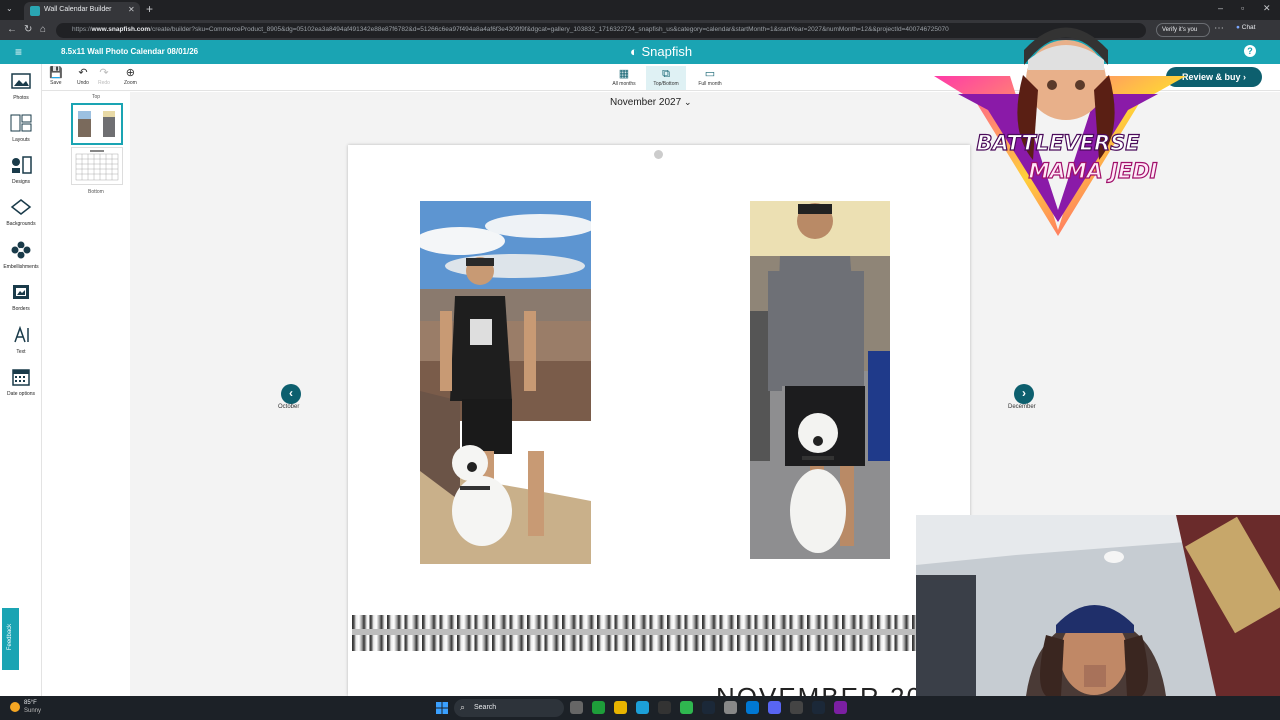  Describe the element at coordinates (620, 707) in the screenshot. I see `file-explorer-icon` at that location.